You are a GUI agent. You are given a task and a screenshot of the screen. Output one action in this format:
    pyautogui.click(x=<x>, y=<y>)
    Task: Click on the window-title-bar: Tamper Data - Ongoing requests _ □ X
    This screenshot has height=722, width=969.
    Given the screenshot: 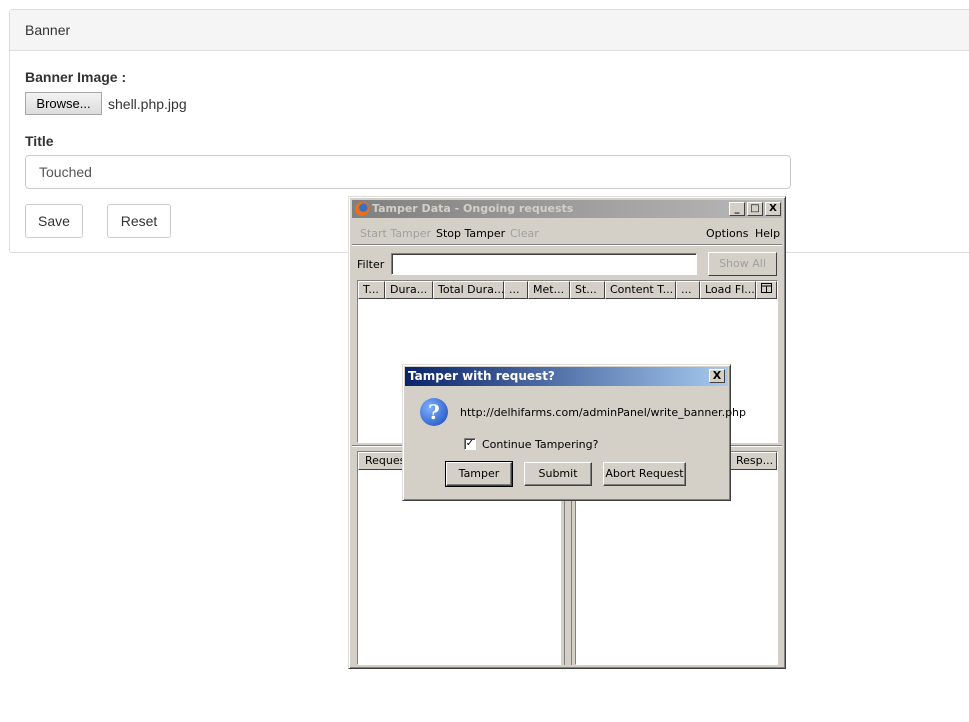 What is the action you would take?
    pyautogui.click(x=567, y=209)
    